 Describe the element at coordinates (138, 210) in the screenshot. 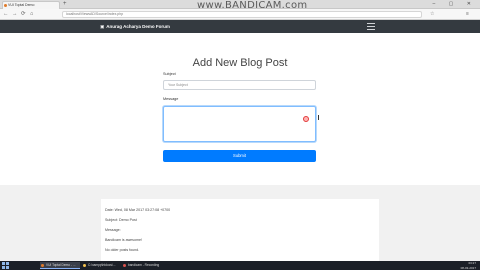

I see `post-date: Date: Wed, 08 Mar 2017 03:27:08 +0700` at that location.